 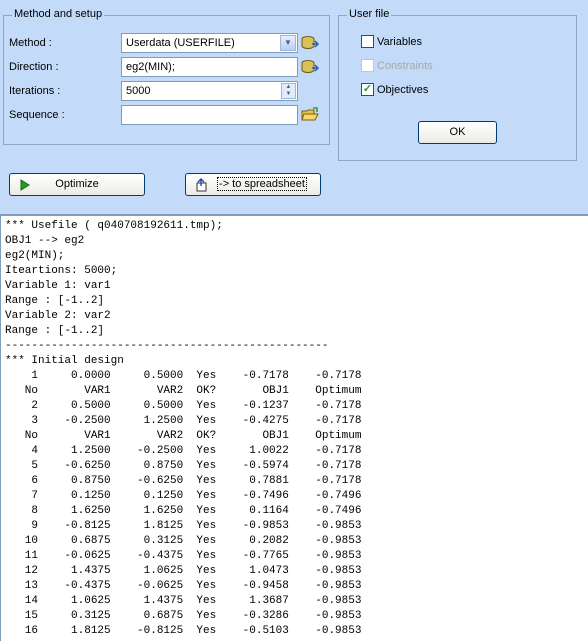 I want to click on objectives-checkbox: ✓, so click(x=367, y=89).